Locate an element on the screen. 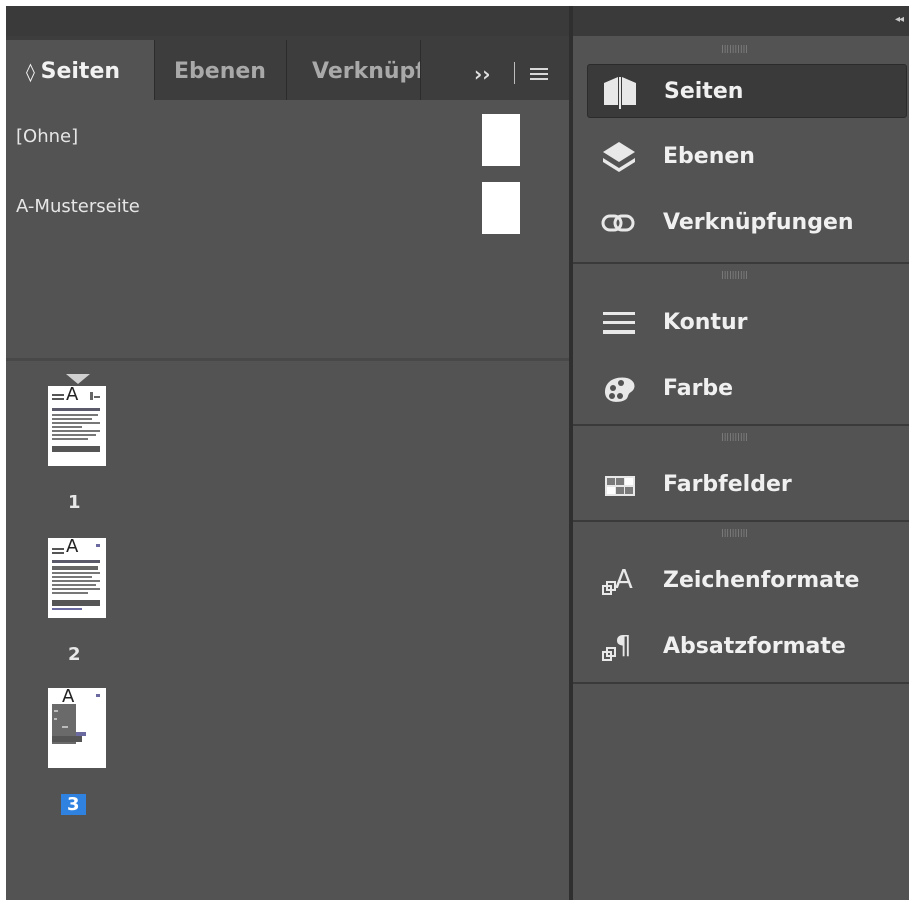 This screenshot has width=909, height=900. tab-label: Seiten is located at coordinates (80, 71).